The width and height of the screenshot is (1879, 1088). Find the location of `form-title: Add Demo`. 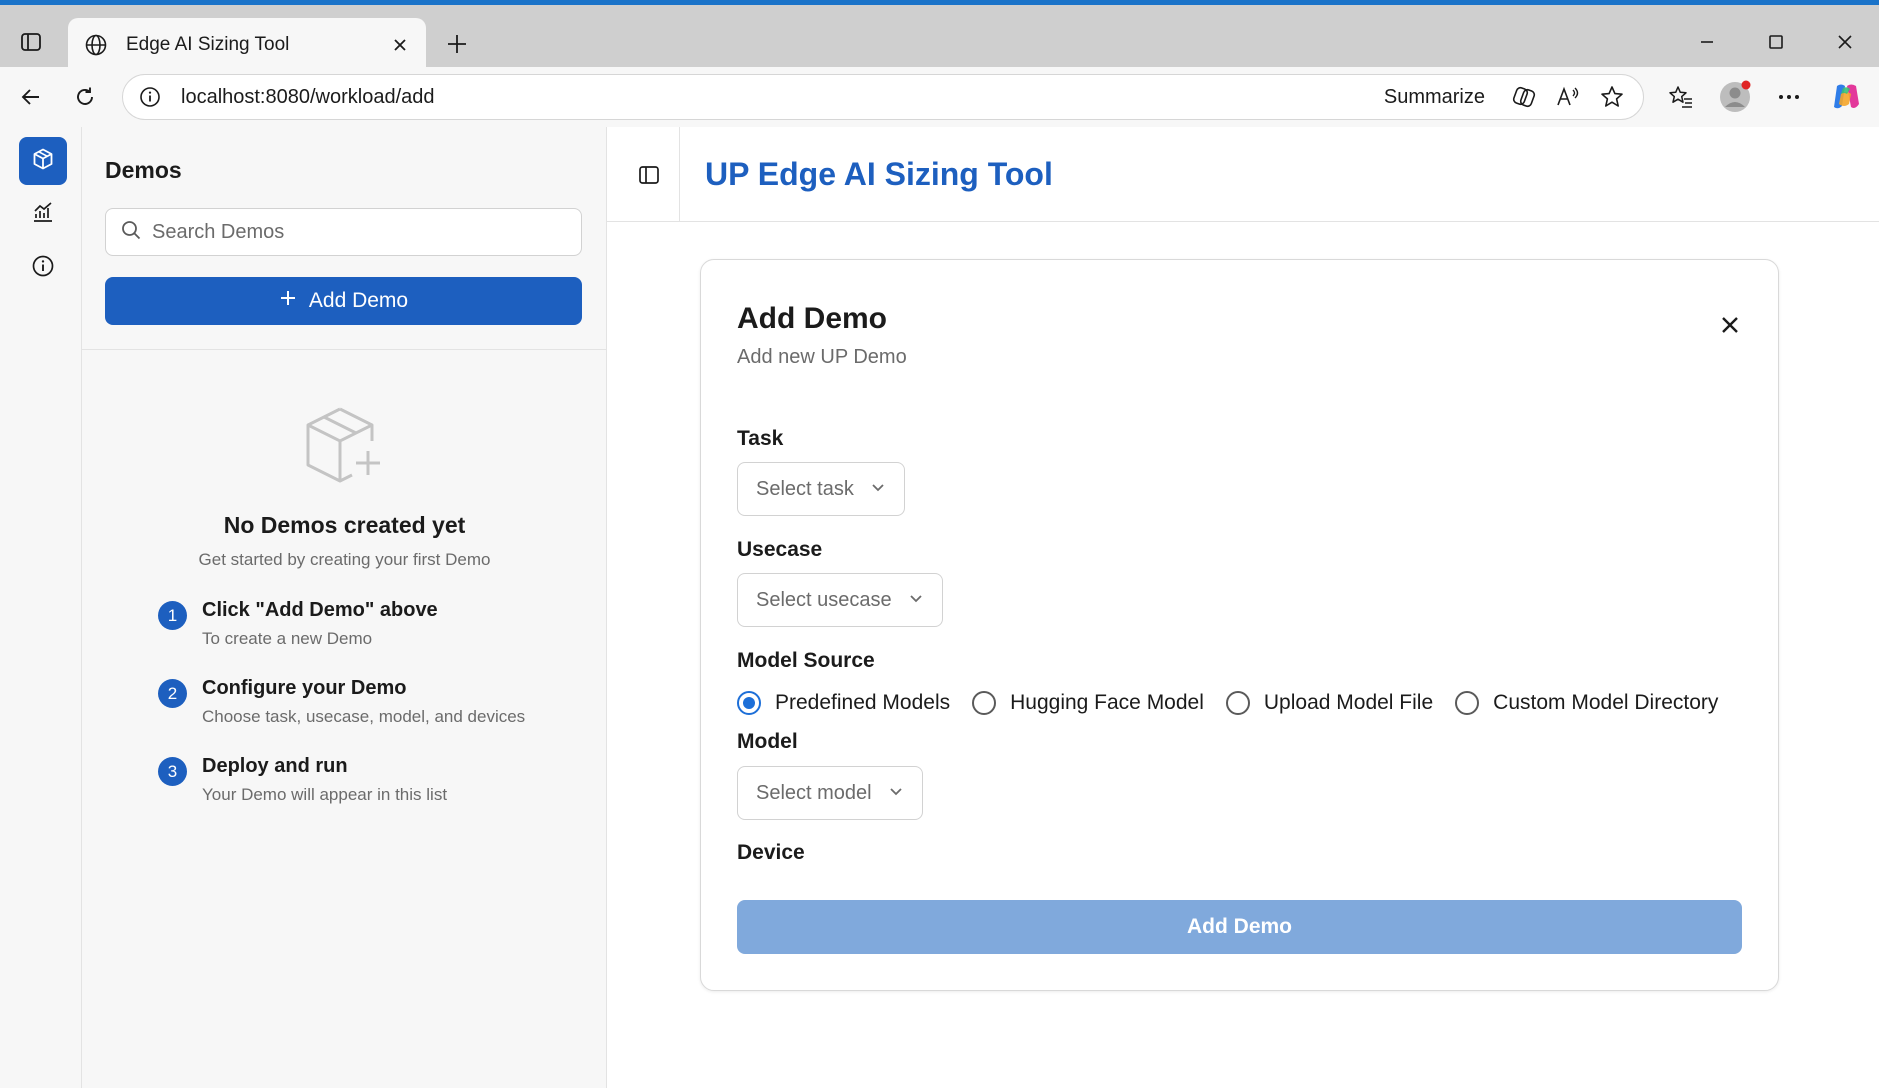

form-title: Add Demo is located at coordinates (812, 318).